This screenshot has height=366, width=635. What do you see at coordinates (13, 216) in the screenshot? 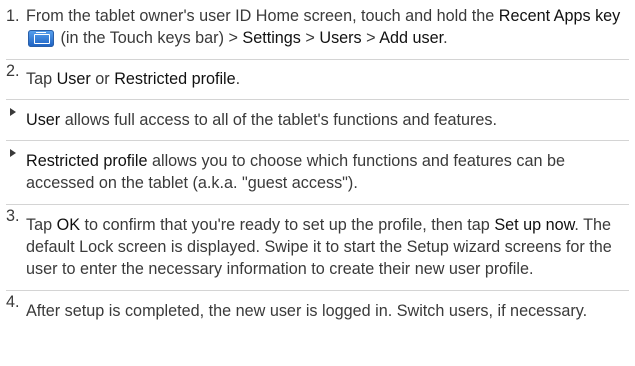
I see `step-number: 3.` at bounding box center [13, 216].